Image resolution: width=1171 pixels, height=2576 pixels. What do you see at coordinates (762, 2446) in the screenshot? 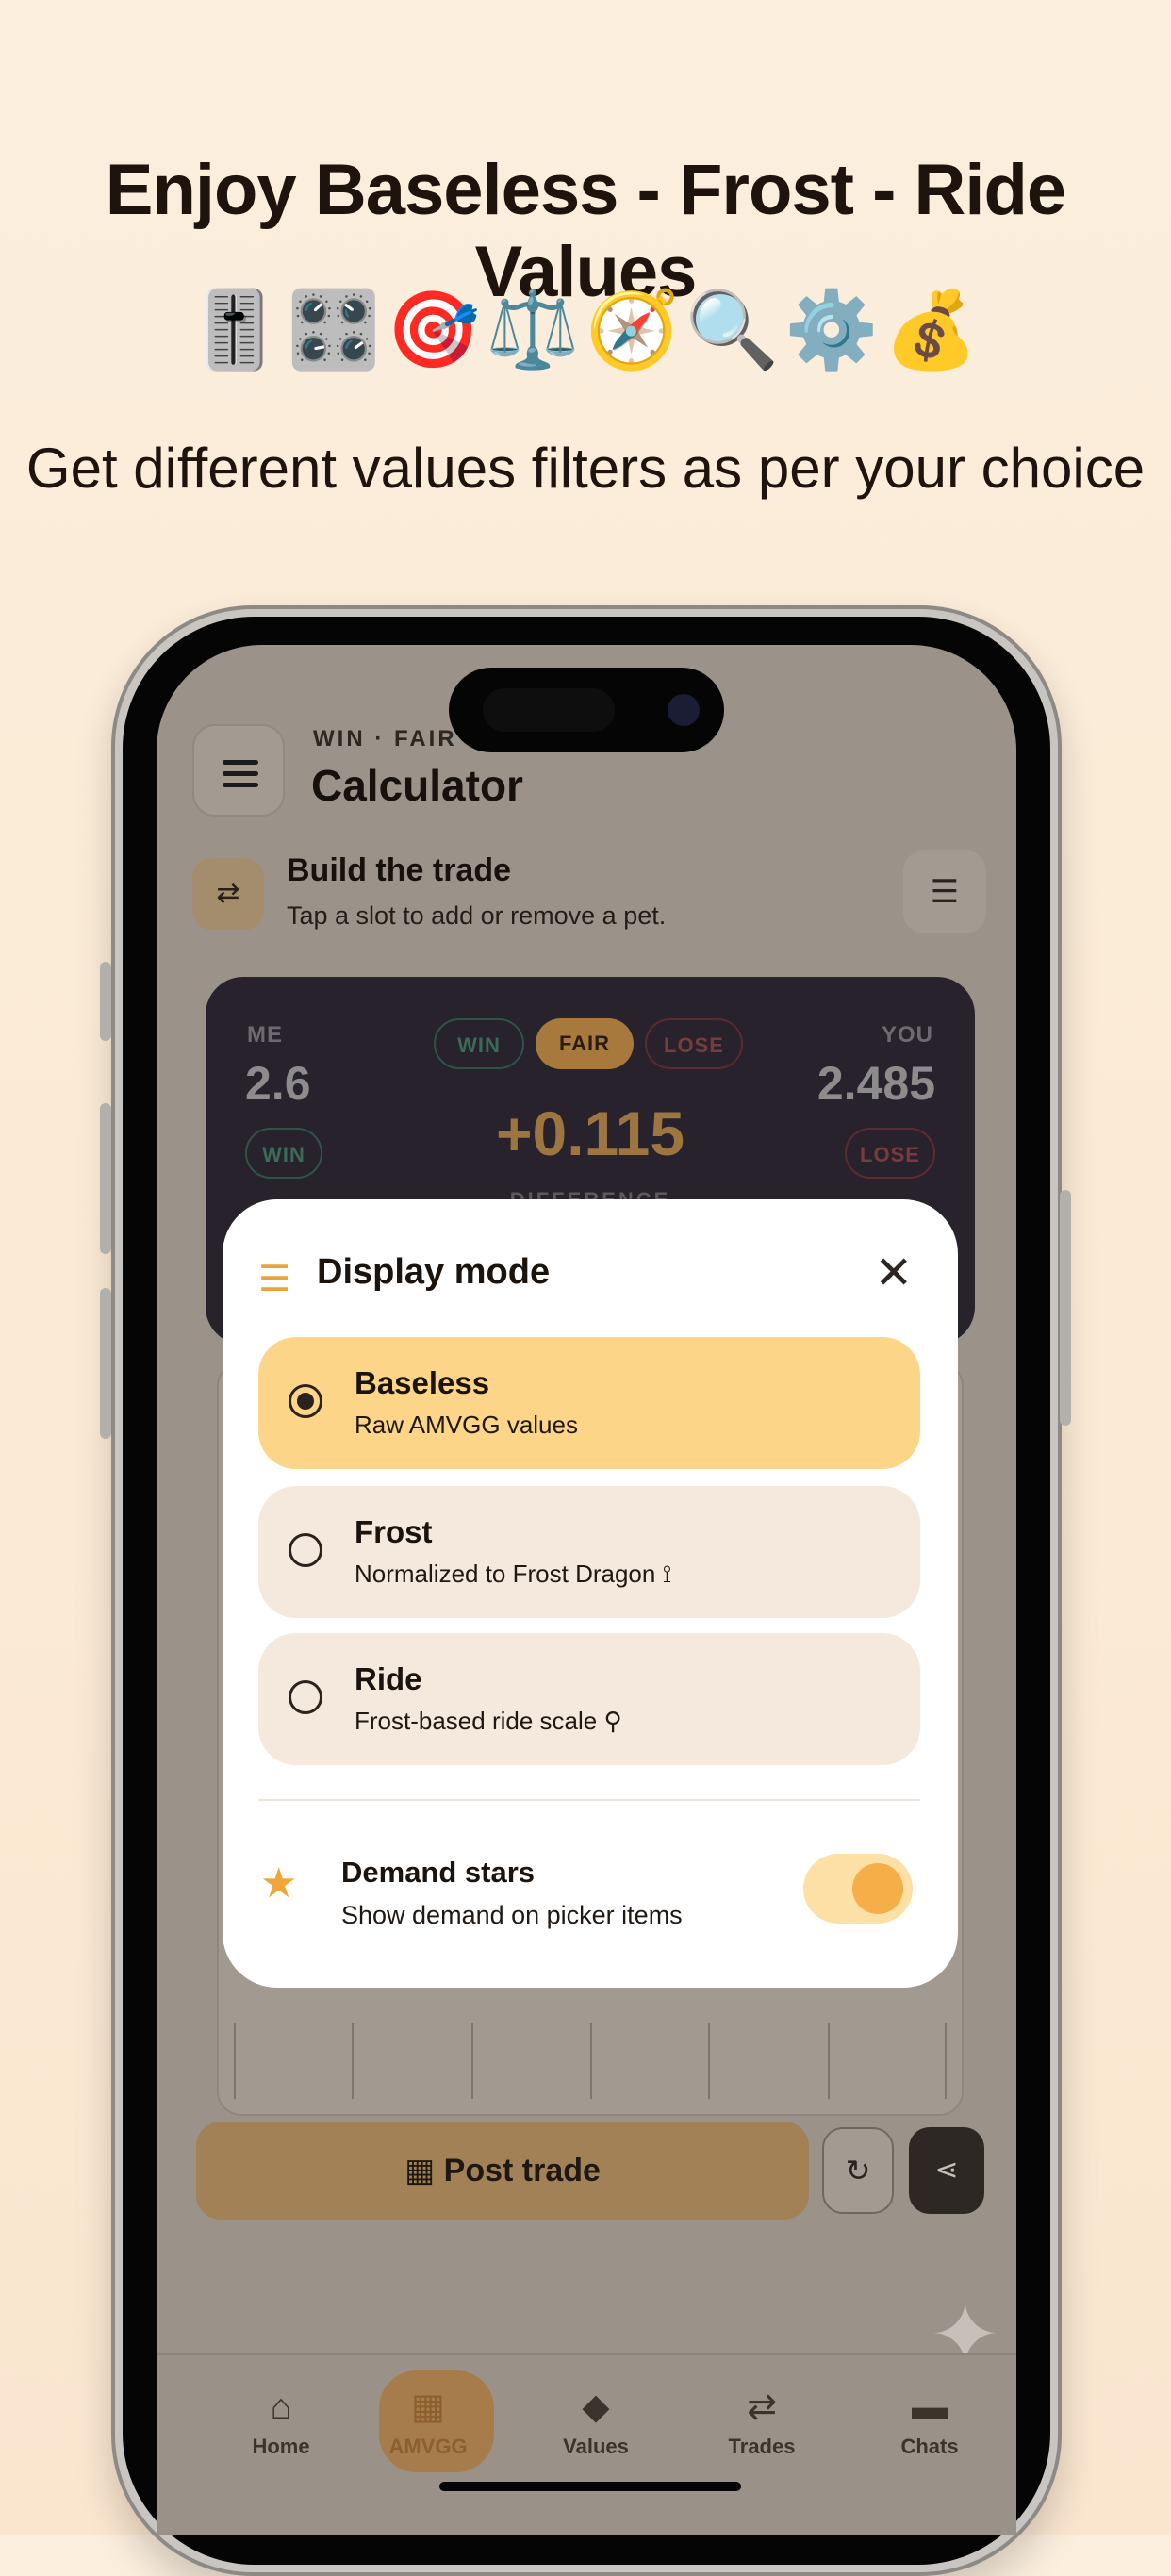
I see `tab-trades-label: Trades` at bounding box center [762, 2446].